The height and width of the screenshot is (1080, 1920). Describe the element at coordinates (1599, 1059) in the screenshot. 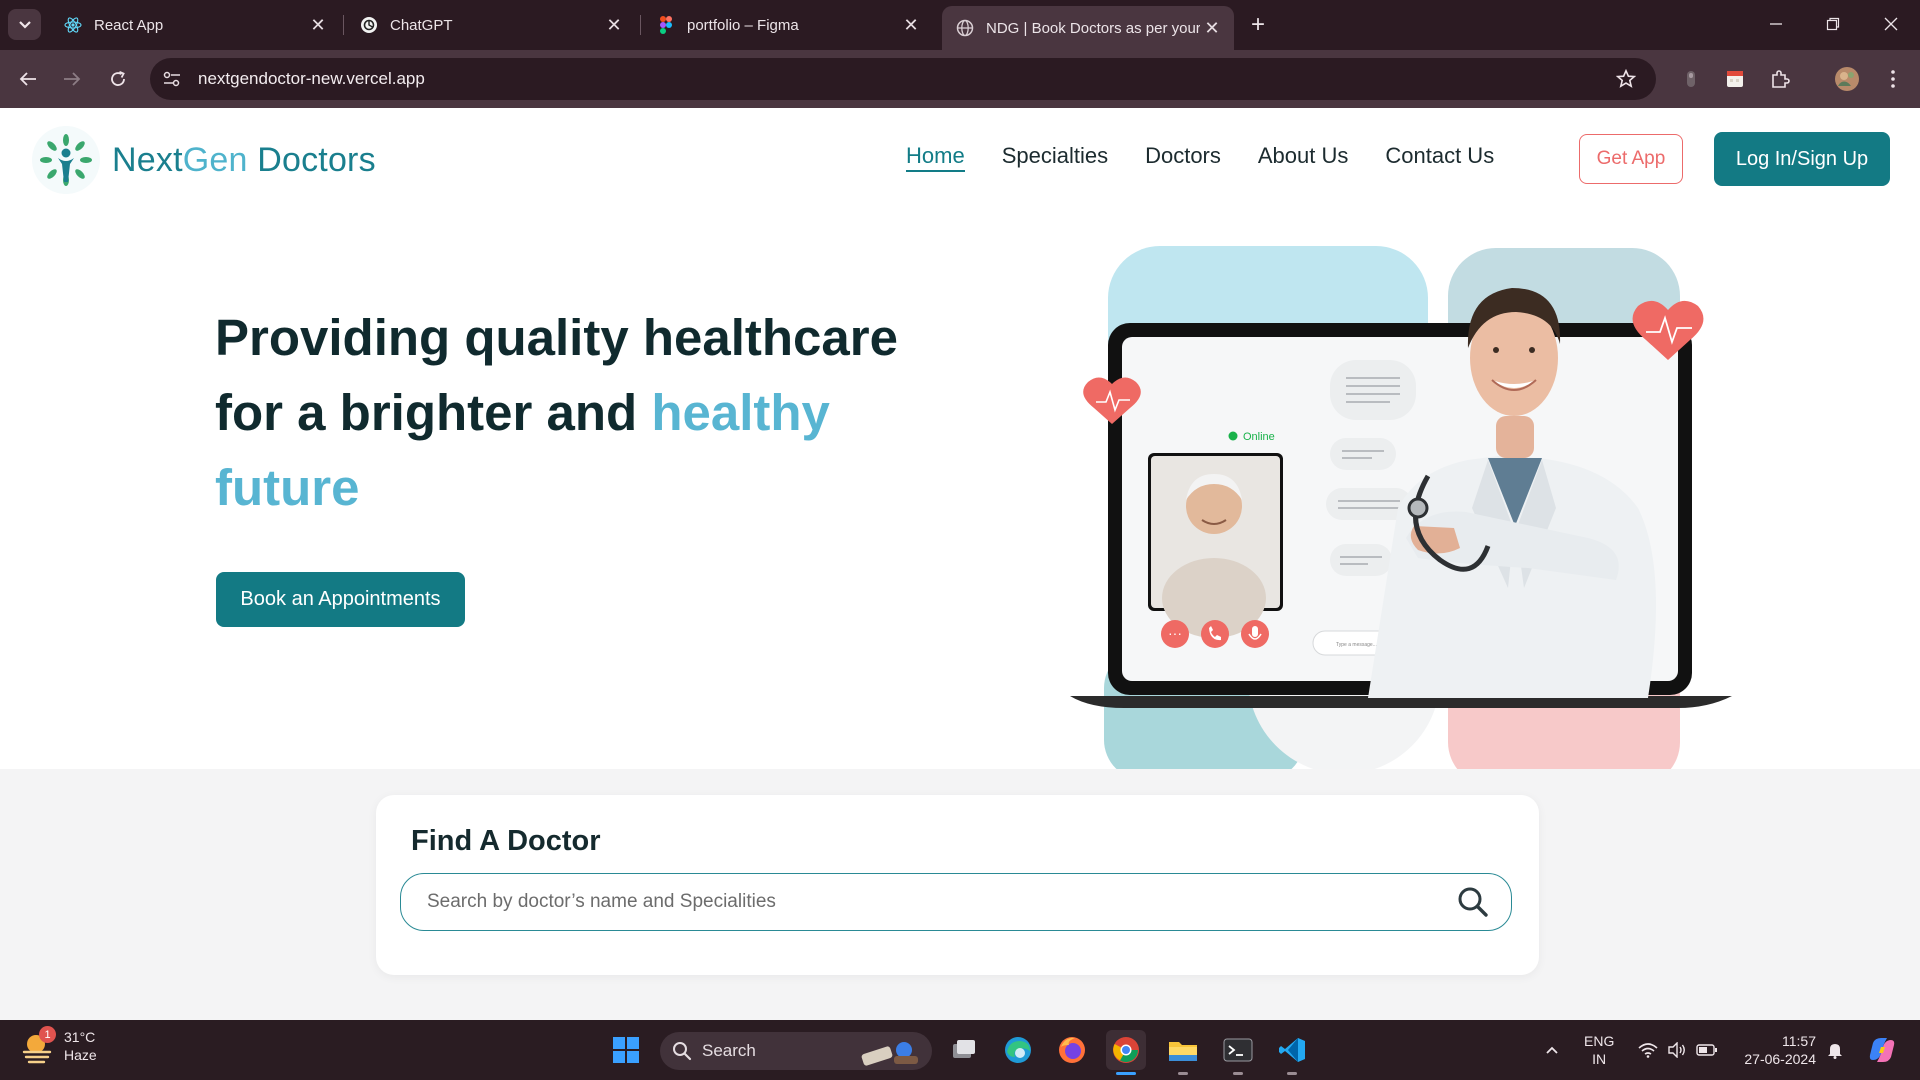

I see `language-region: IN` at that location.